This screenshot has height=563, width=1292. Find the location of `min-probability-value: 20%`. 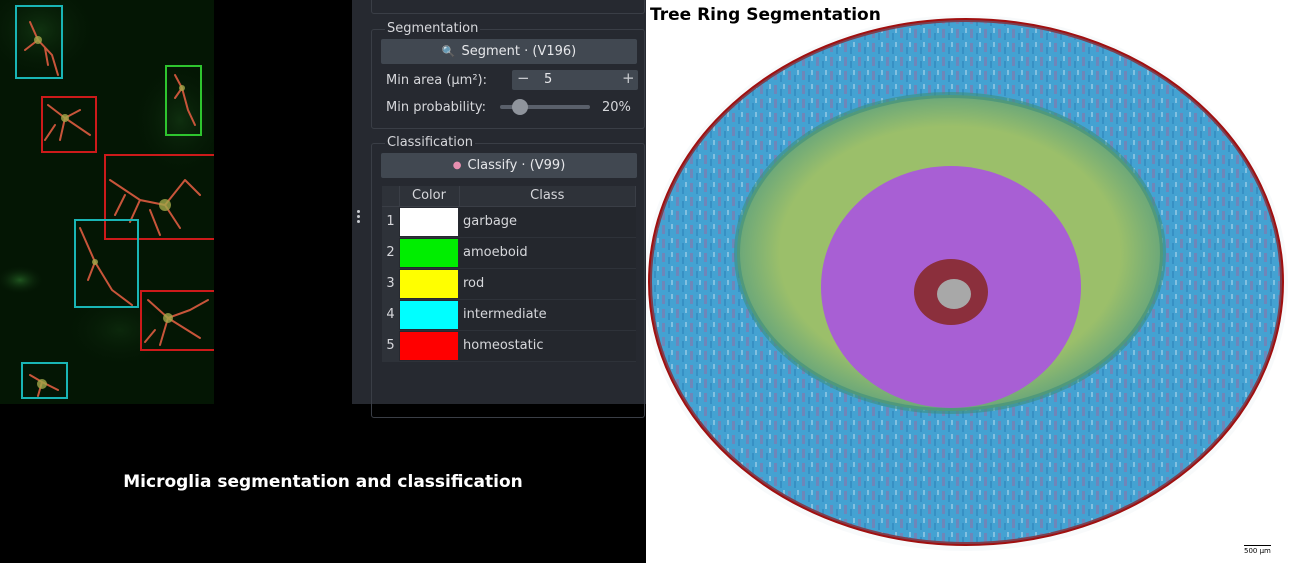

min-probability-value: 20% is located at coordinates (616, 107).